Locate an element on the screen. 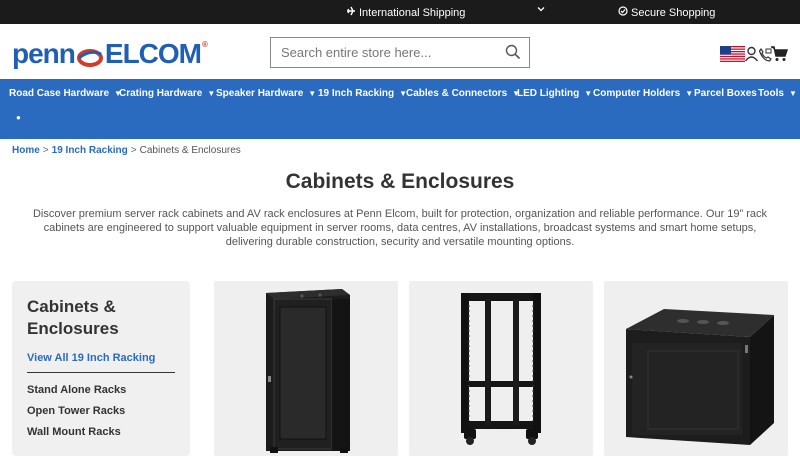 The image size is (800, 456). nav-item-parcel-boxes: Parcel Boxes is located at coordinates (725, 93).